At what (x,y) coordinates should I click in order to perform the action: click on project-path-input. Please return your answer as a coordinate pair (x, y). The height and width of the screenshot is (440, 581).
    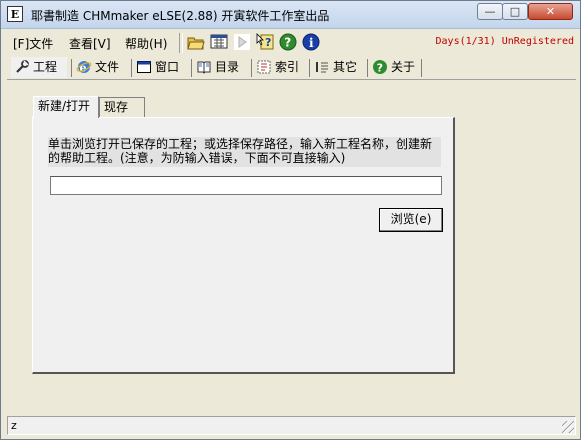
    Looking at the image, I should click on (246, 185).